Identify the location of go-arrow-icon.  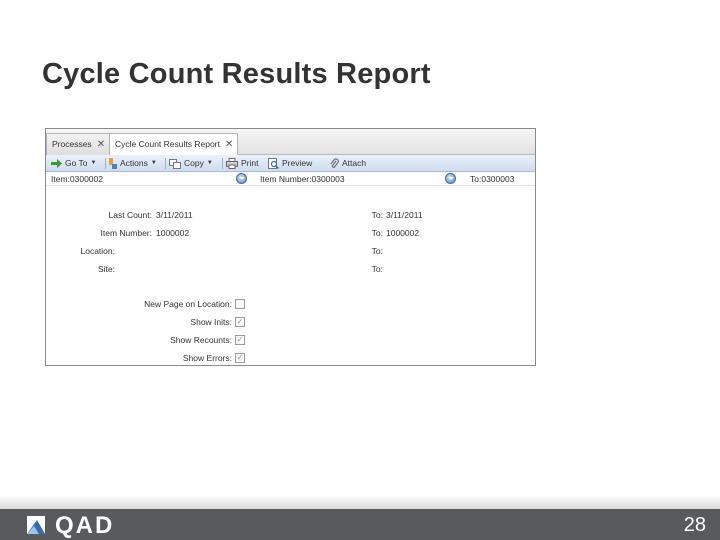
(56, 164).